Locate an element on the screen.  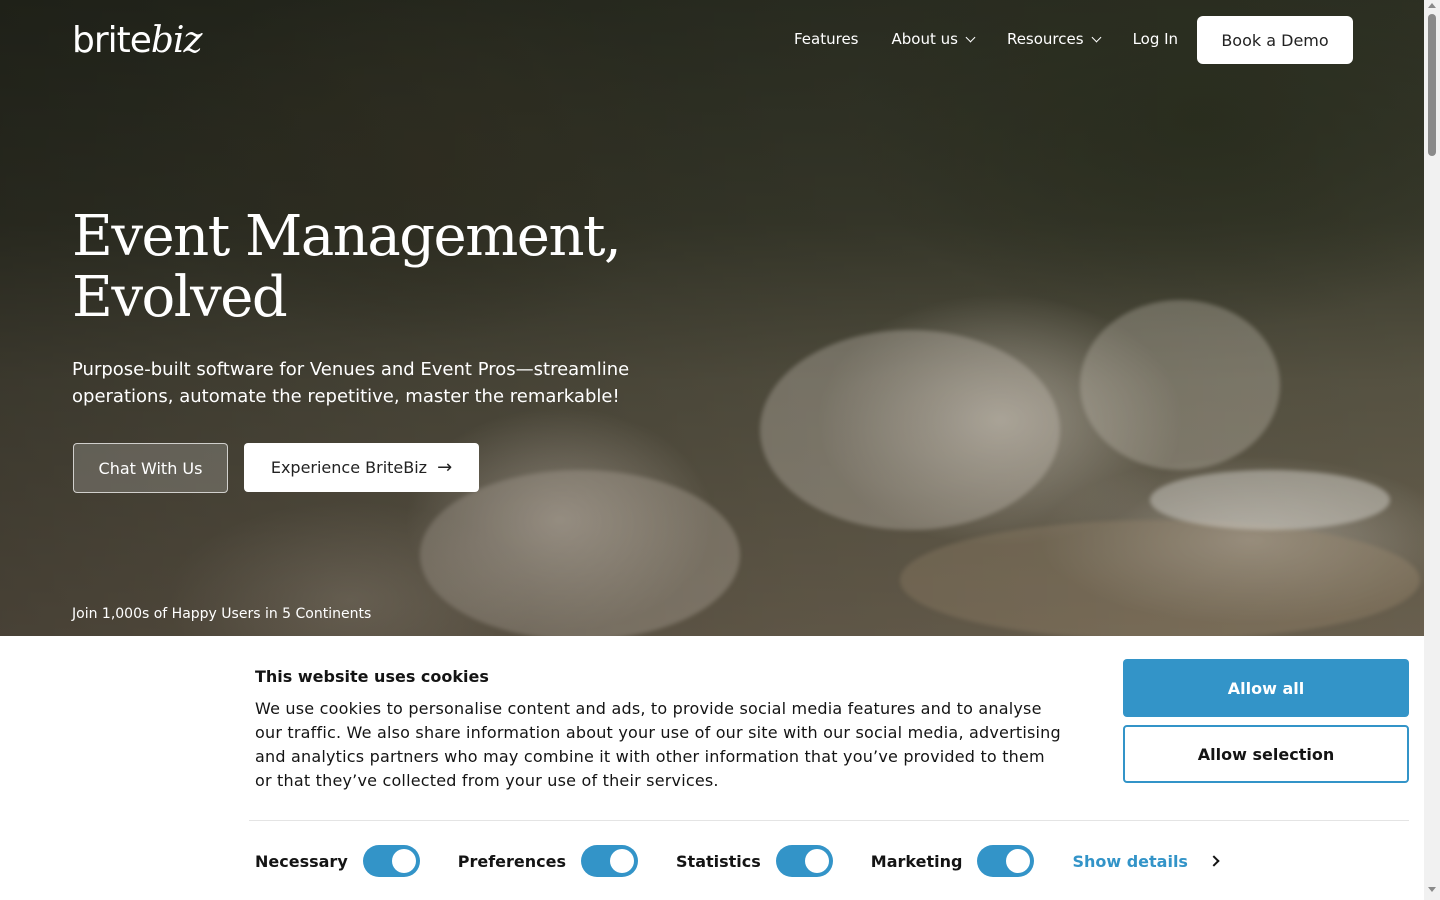
chat-with-us-button: Chat With Us is located at coordinates (150, 468).